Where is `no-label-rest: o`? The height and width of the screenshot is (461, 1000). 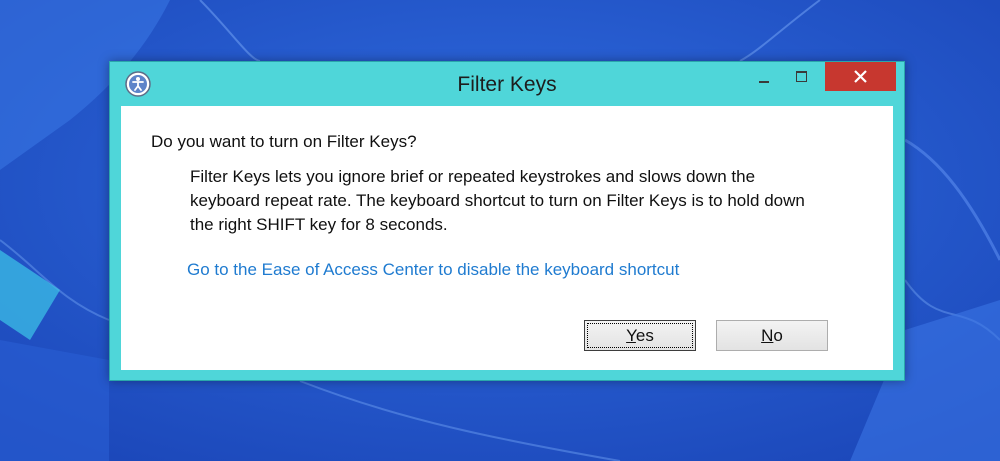 no-label-rest: o is located at coordinates (778, 335).